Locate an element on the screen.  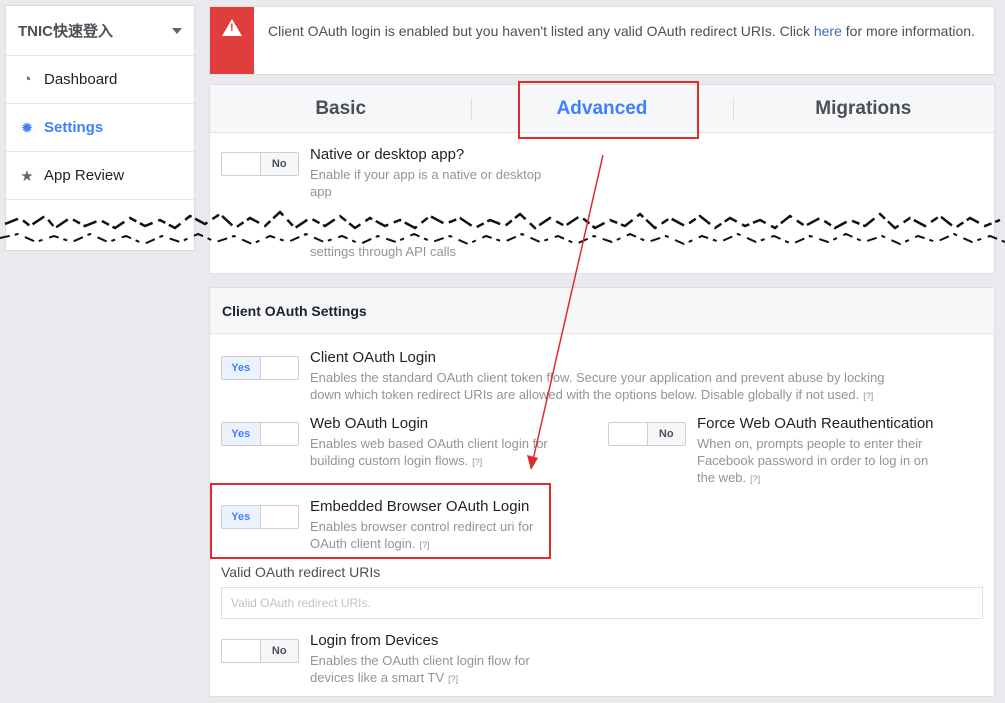
gear-icon: ✹ is located at coordinates (27, 128).